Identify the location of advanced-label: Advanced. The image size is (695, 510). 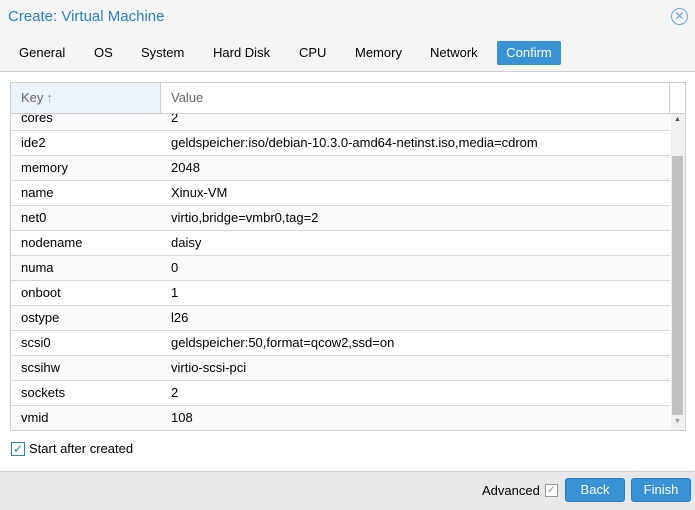
(511, 490).